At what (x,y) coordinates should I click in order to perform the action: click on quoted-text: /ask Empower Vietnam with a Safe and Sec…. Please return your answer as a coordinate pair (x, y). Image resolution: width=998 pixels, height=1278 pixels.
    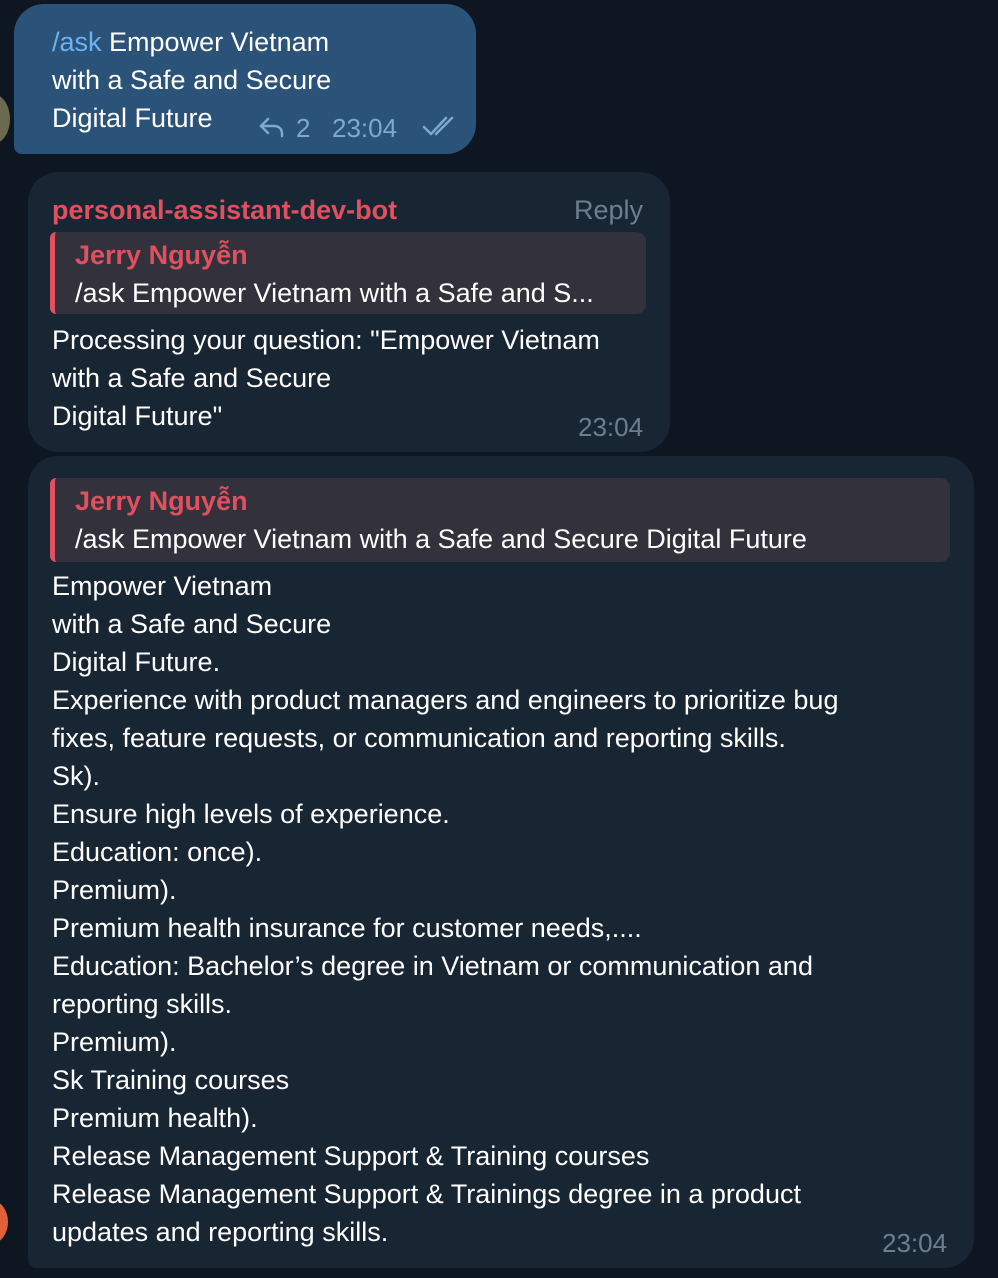
    Looking at the image, I should click on (441, 539).